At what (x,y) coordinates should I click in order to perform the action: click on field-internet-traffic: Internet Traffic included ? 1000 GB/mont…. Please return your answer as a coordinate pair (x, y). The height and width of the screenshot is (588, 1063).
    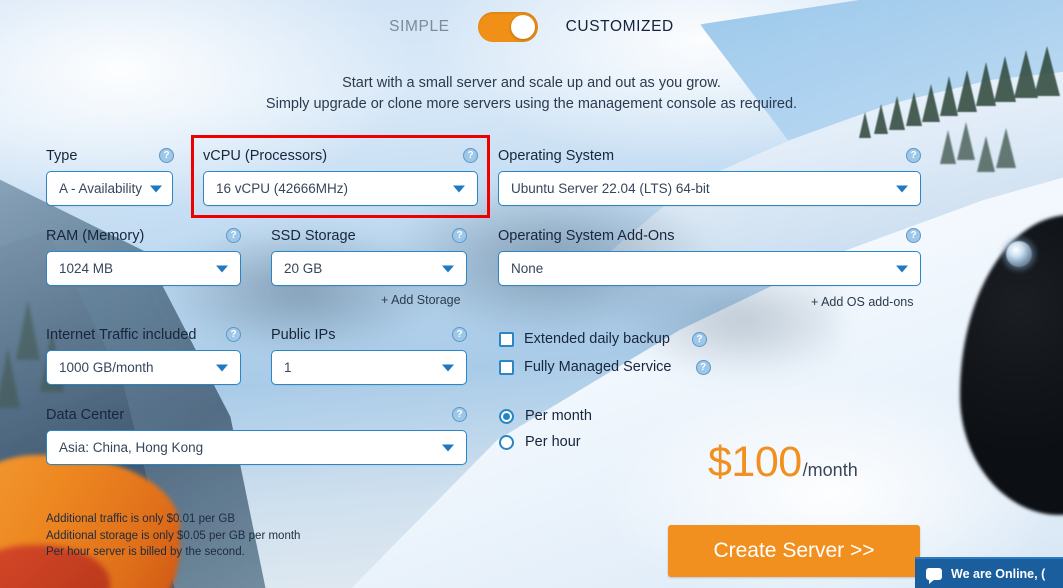
    Looking at the image, I should click on (143, 355).